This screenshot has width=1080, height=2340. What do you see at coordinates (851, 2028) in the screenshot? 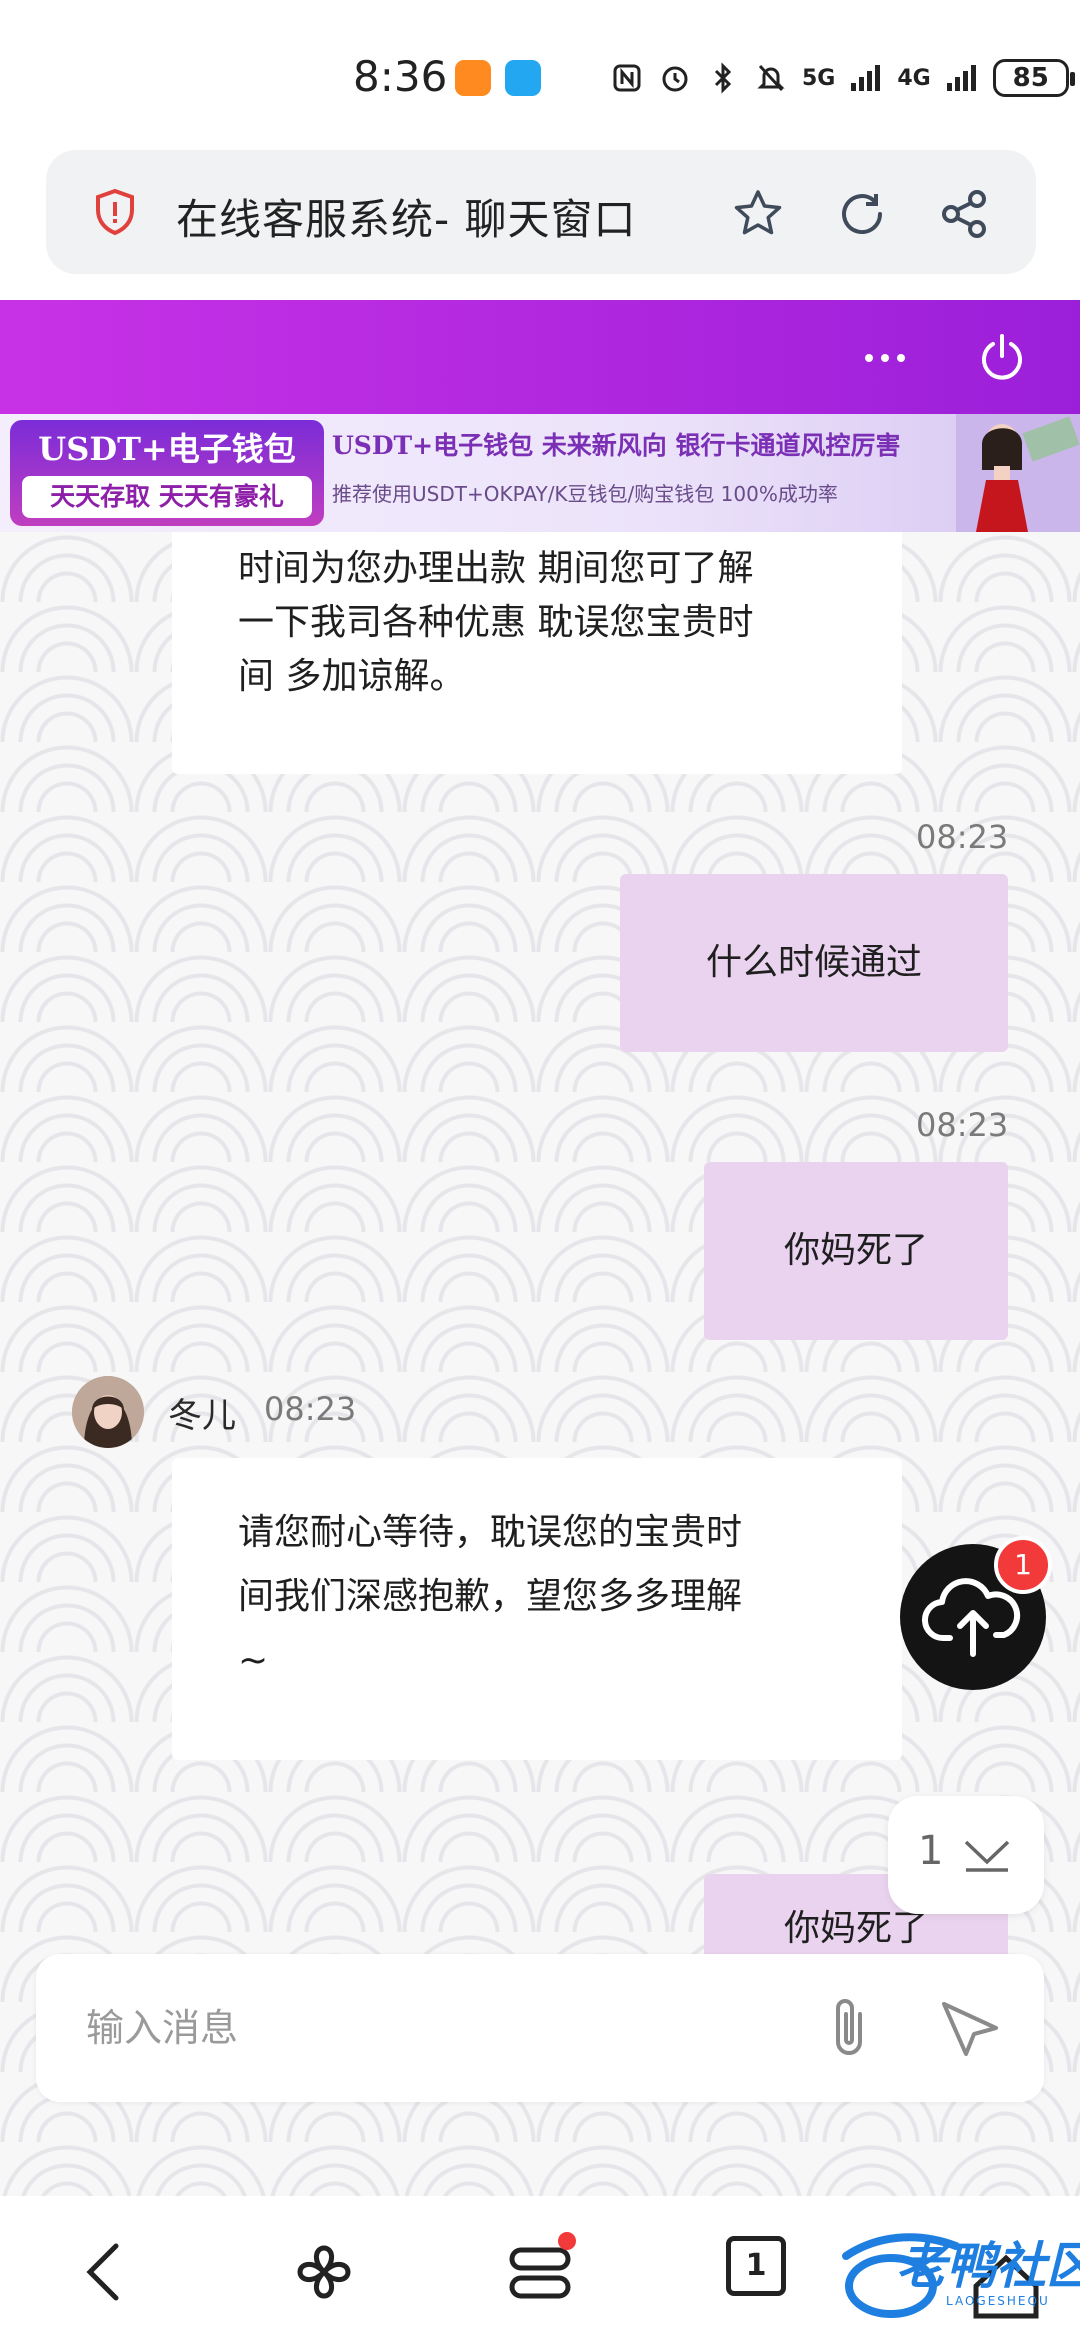
I see `paperclip-icon` at bounding box center [851, 2028].